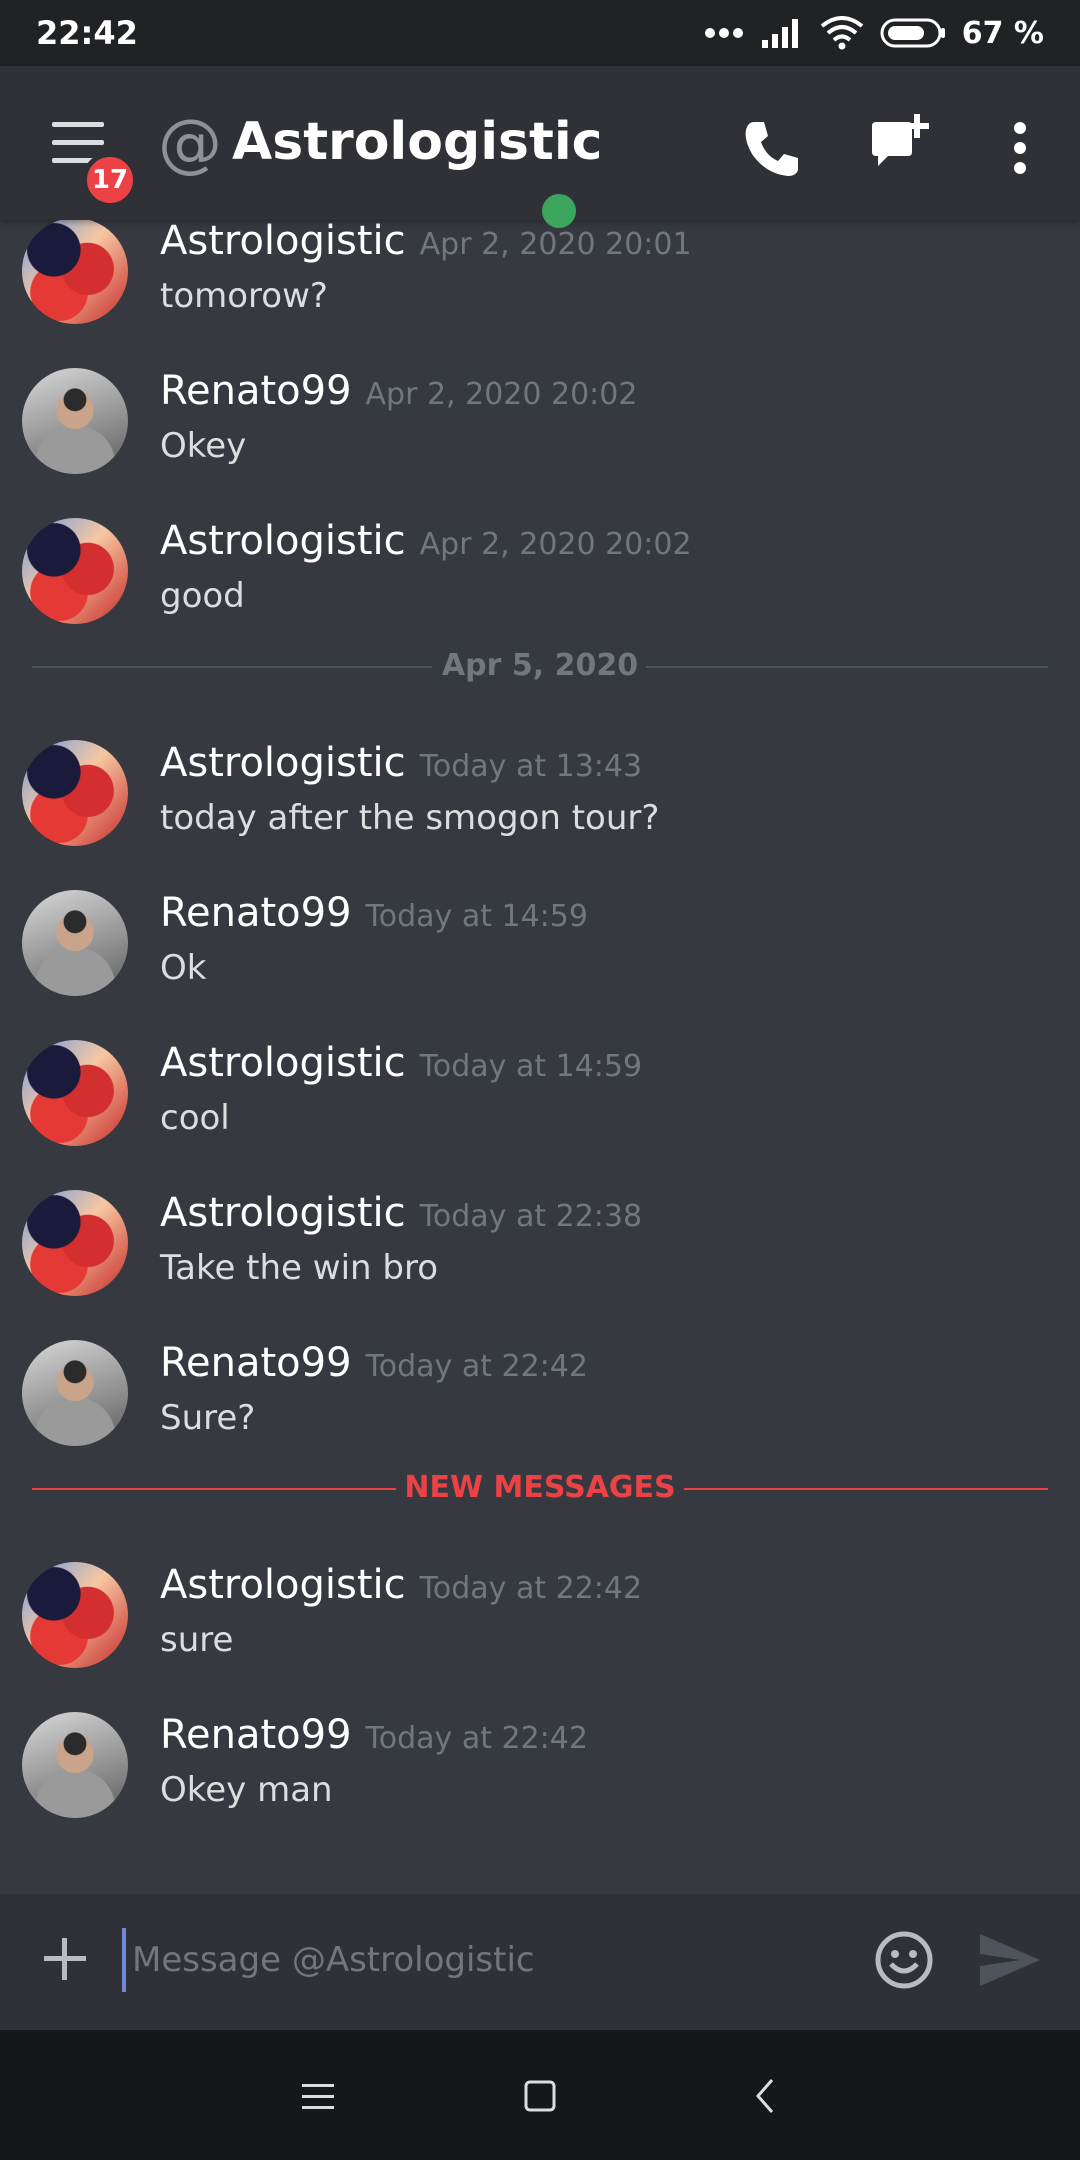 The width and height of the screenshot is (1080, 2160). I want to click on nav-recents-button, so click(318, 2096).